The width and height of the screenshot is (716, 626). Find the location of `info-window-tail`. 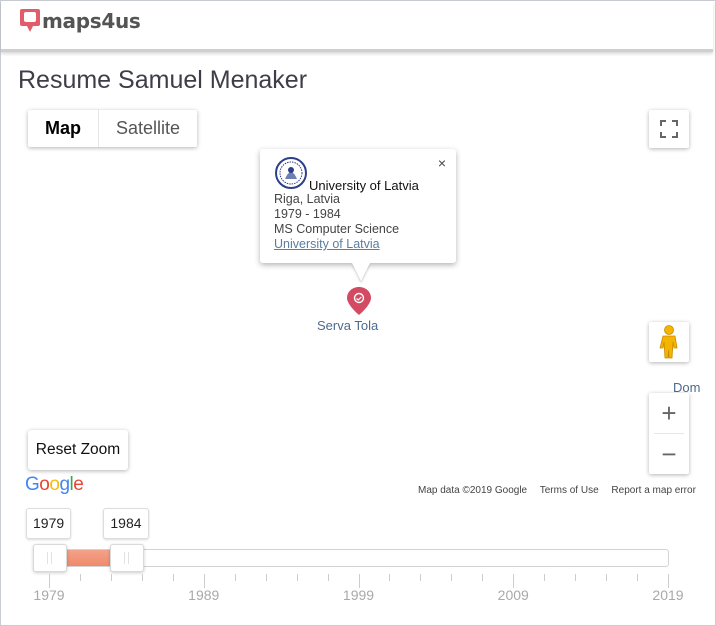

info-window-tail is located at coordinates (361, 272).